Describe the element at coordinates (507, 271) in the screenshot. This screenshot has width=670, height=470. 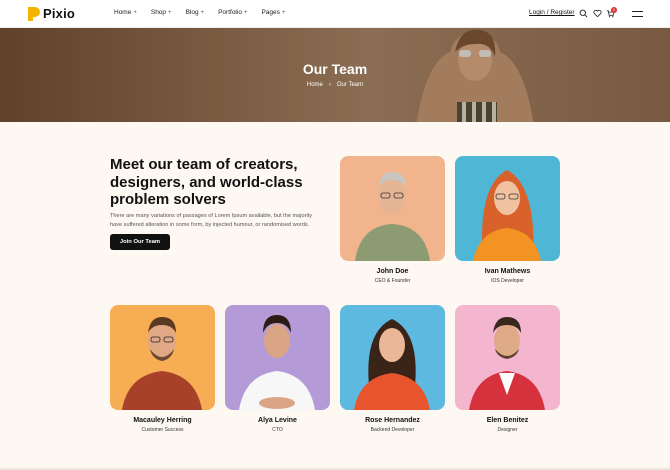
I see `member-name: Ivan Mathews` at that location.